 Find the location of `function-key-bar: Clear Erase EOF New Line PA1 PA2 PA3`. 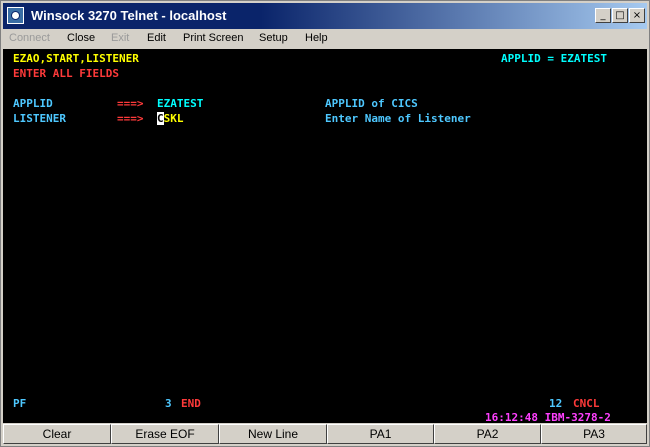

function-key-bar: Clear Erase EOF New Line PA1 PA2 PA3 is located at coordinates (325, 434).